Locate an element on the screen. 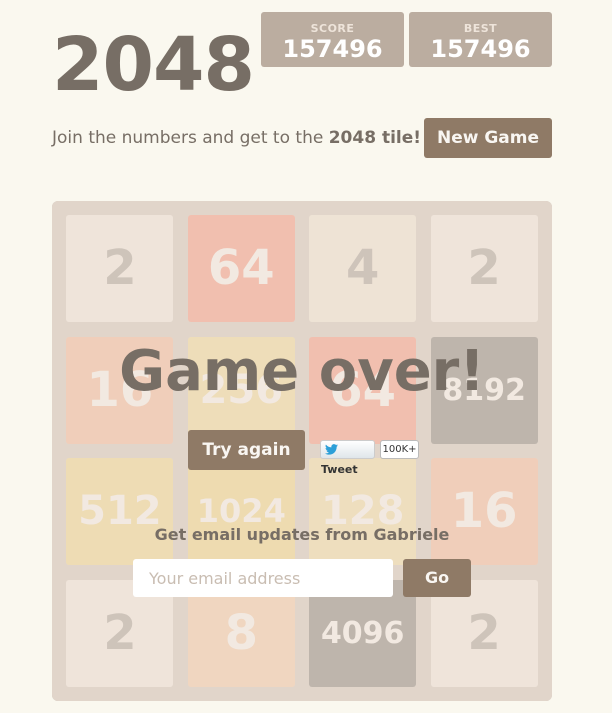  tweet-label: Tweet is located at coordinates (339, 469).